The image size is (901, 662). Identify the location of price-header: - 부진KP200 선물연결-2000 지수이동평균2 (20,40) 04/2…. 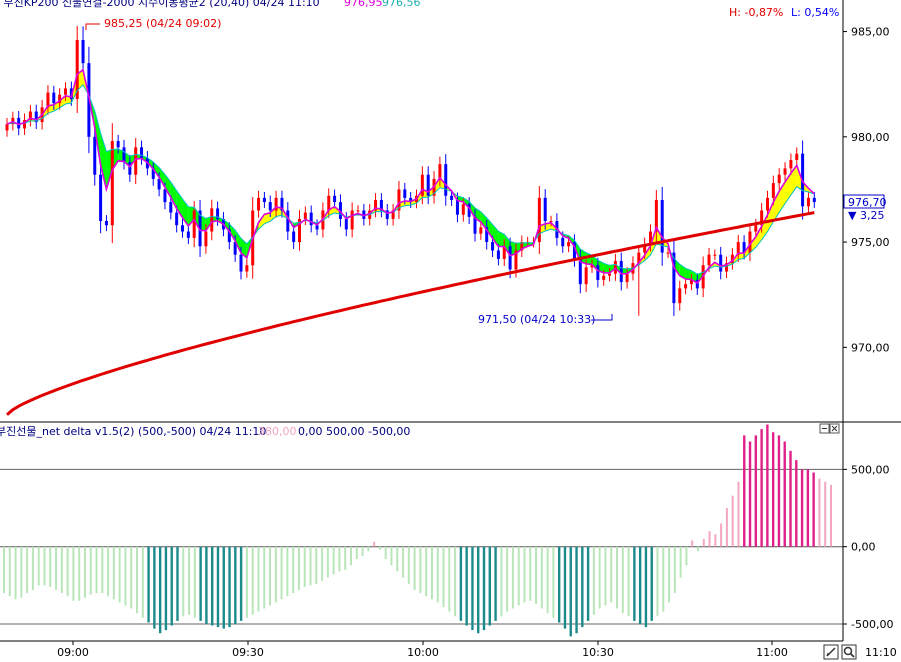
(160, 4).